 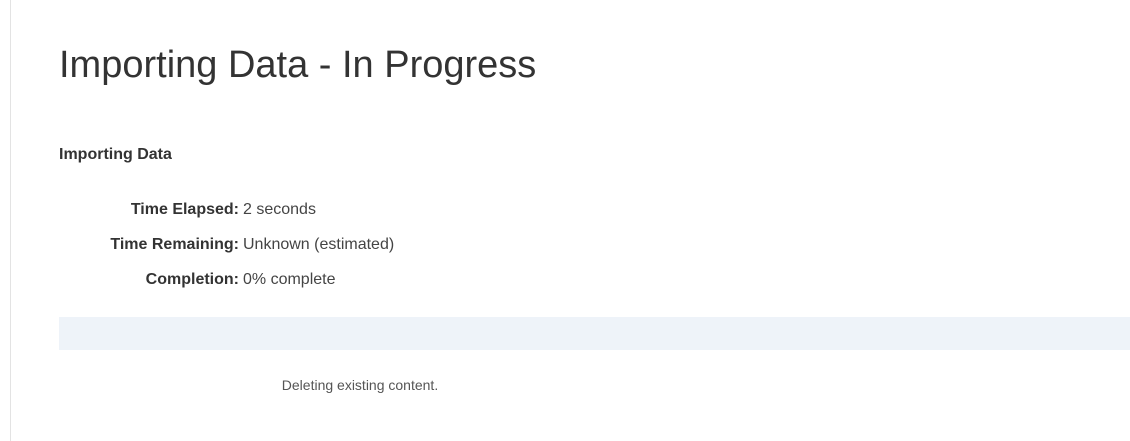 I want to click on stat-label: Time Remaining:, so click(x=174, y=244).